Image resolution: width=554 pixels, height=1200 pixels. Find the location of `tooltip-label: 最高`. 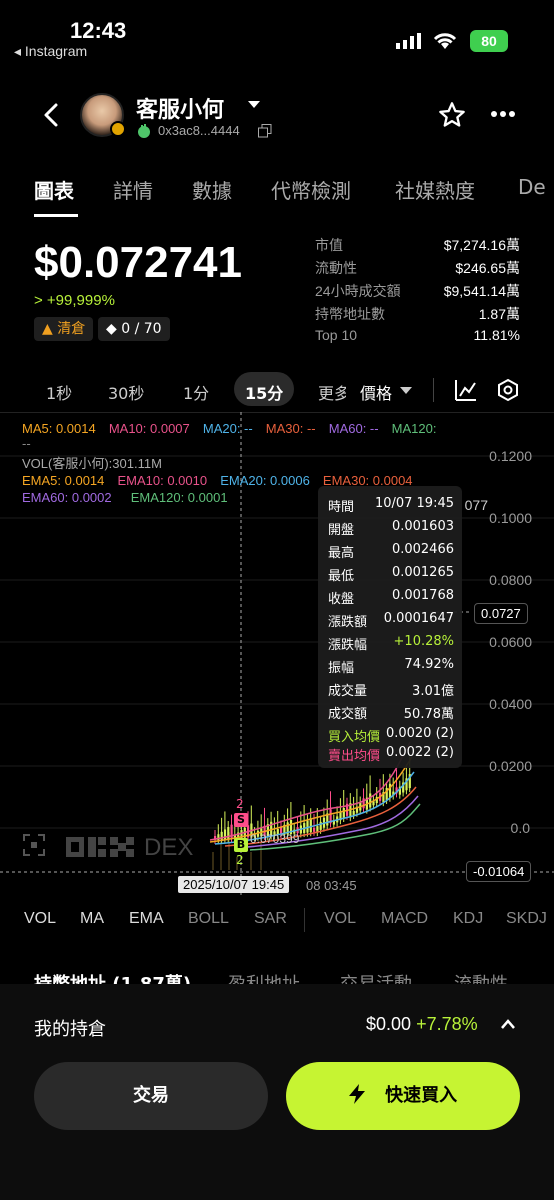

tooltip-label: 最高 is located at coordinates (341, 553).